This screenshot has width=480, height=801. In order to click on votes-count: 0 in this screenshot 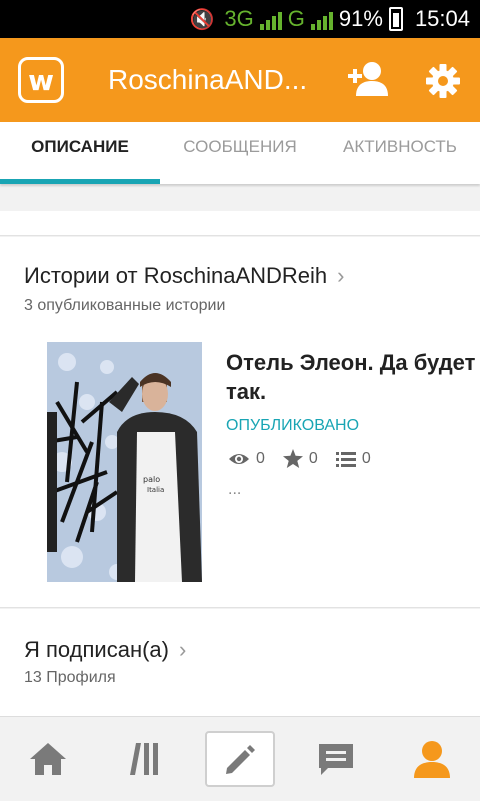, I will do `click(313, 458)`.